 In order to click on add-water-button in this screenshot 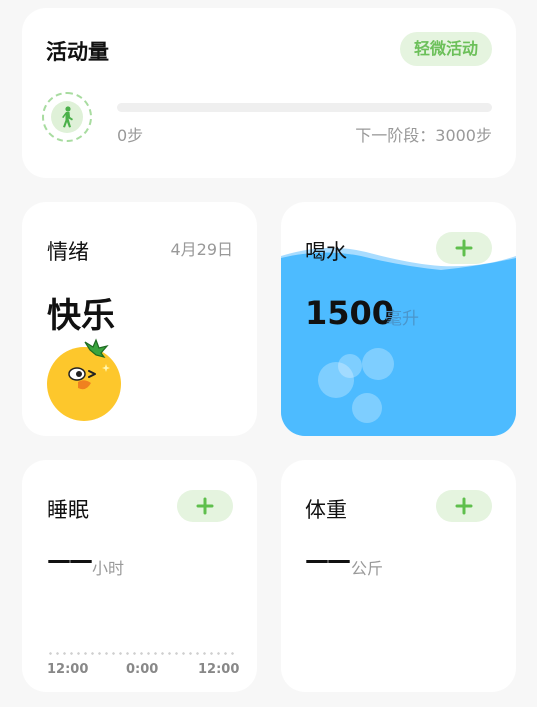, I will do `click(464, 248)`.